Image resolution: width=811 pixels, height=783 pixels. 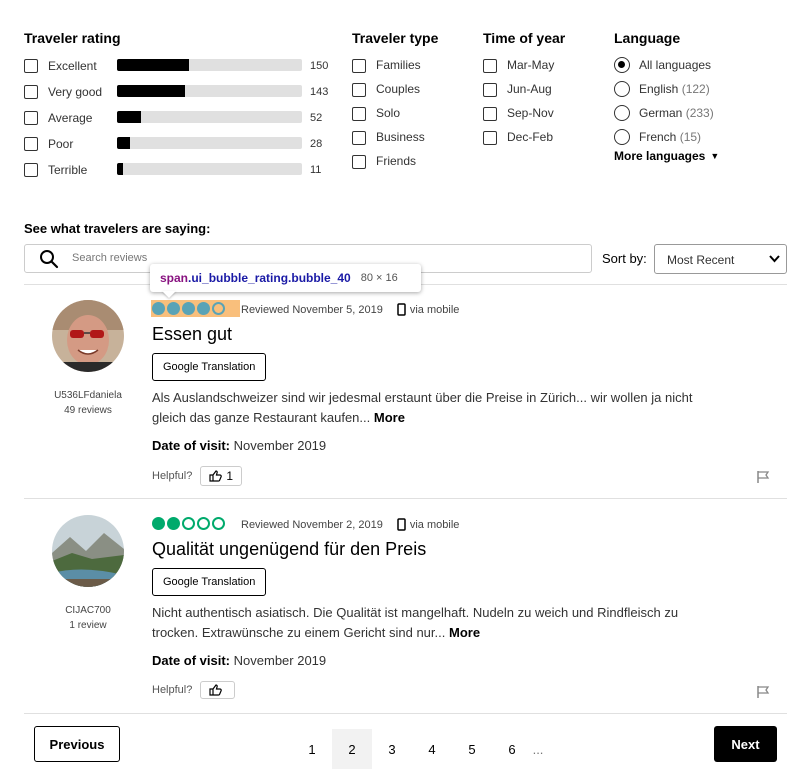 I want to click on page-3: 3, so click(x=392, y=749).